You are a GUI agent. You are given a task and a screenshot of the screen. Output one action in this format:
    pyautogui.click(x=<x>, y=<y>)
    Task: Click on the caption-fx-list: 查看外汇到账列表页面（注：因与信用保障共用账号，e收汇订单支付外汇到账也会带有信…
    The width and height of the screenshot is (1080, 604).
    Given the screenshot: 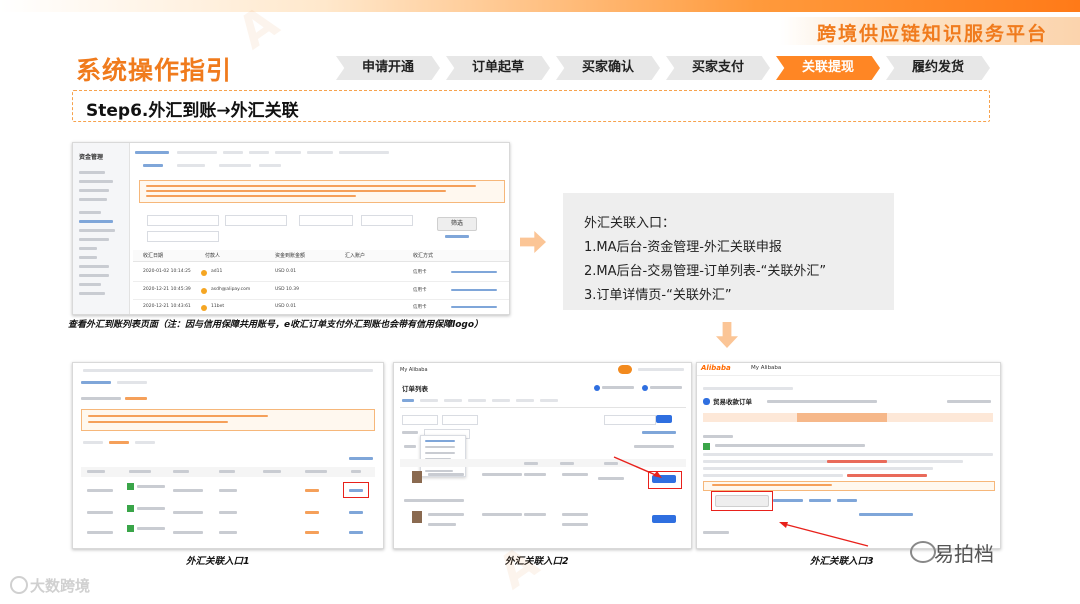 What is the action you would take?
    pyautogui.click(x=276, y=325)
    